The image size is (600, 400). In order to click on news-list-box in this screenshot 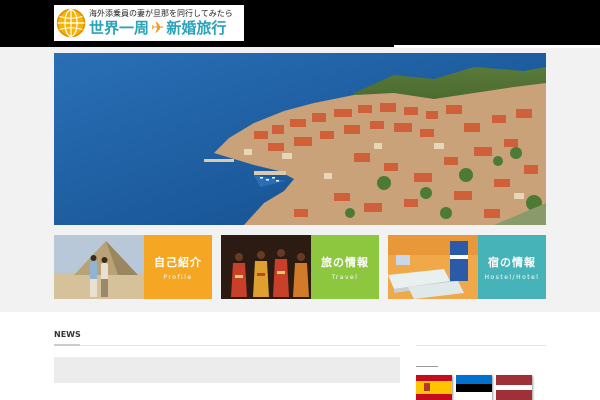, I will do `click(227, 370)`.